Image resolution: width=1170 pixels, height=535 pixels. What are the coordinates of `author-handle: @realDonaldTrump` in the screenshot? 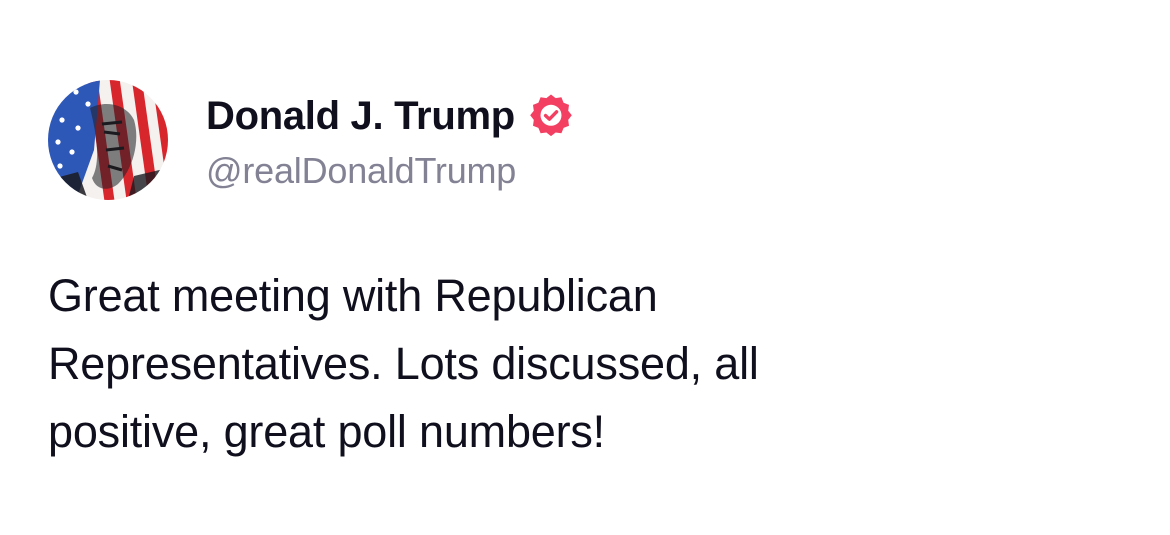 It's located at (390, 171).